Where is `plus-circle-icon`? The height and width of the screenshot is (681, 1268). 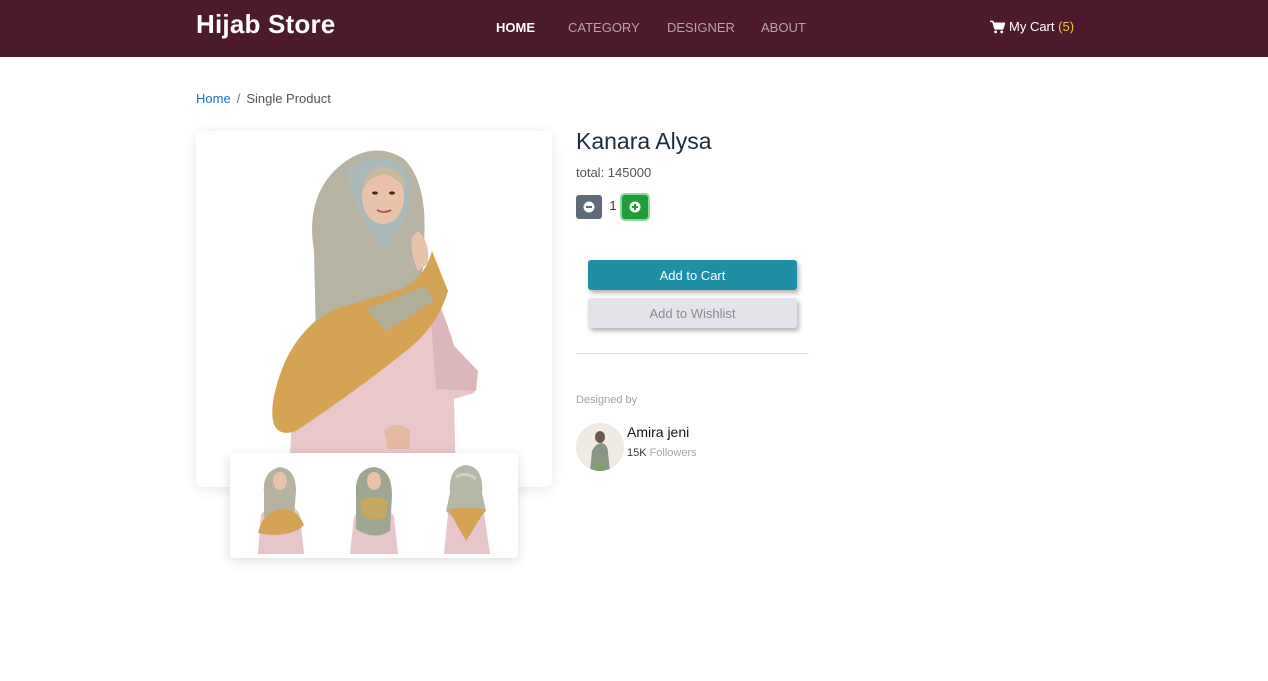
plus-circle-icon is located at coordinates (635, 207).